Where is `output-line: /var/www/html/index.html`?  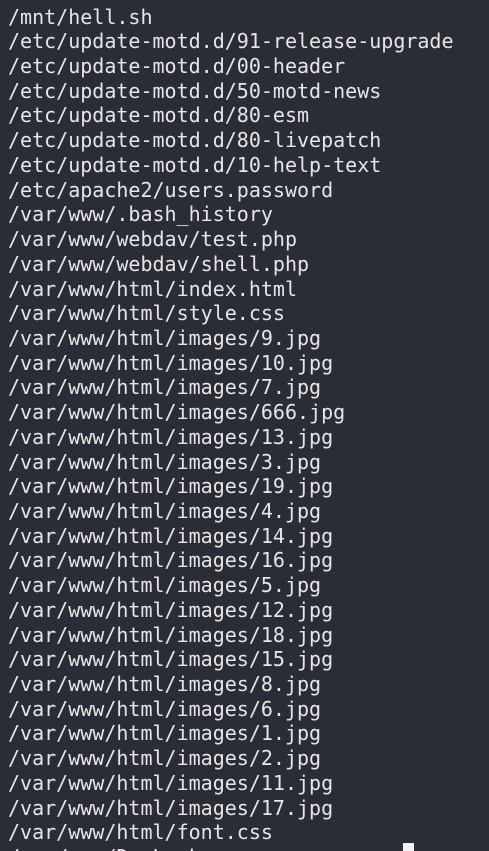
output-line: /var/www/html/index.html is located at coordinates (152, 288).